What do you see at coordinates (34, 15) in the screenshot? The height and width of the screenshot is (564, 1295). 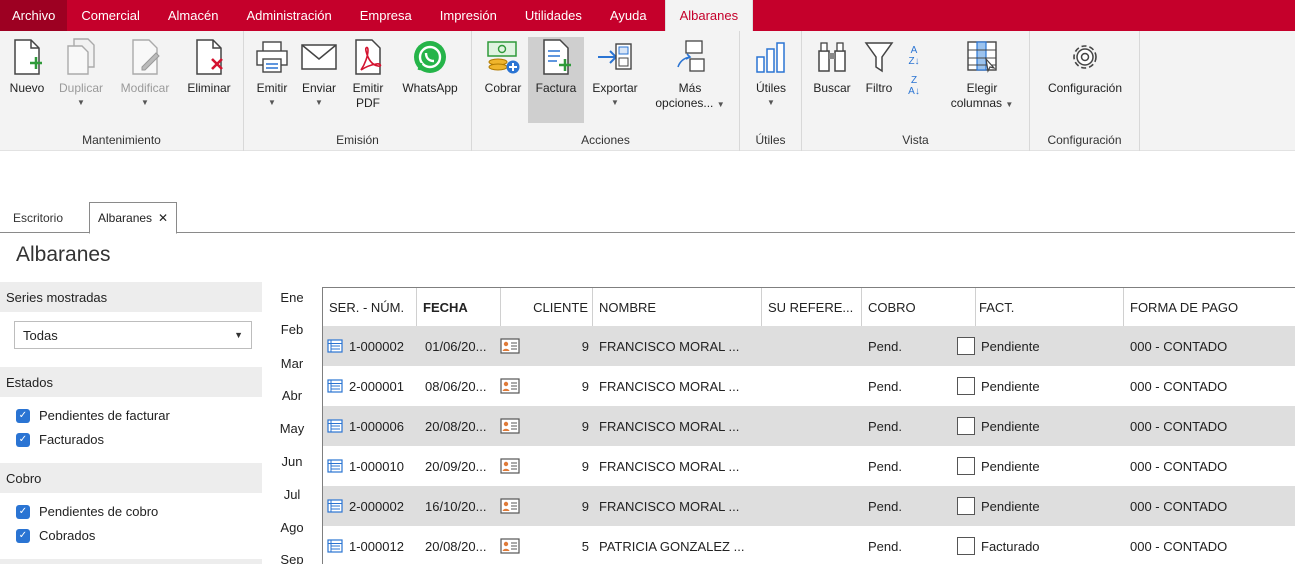 I see `menu-archivo: Archivo` at bounding box center [34, 15].